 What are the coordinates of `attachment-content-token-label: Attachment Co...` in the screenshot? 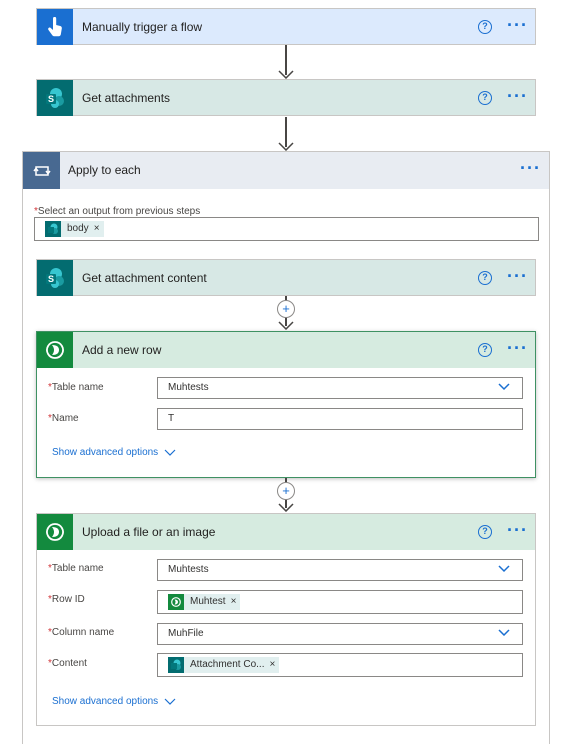 It's located at (227, 664).